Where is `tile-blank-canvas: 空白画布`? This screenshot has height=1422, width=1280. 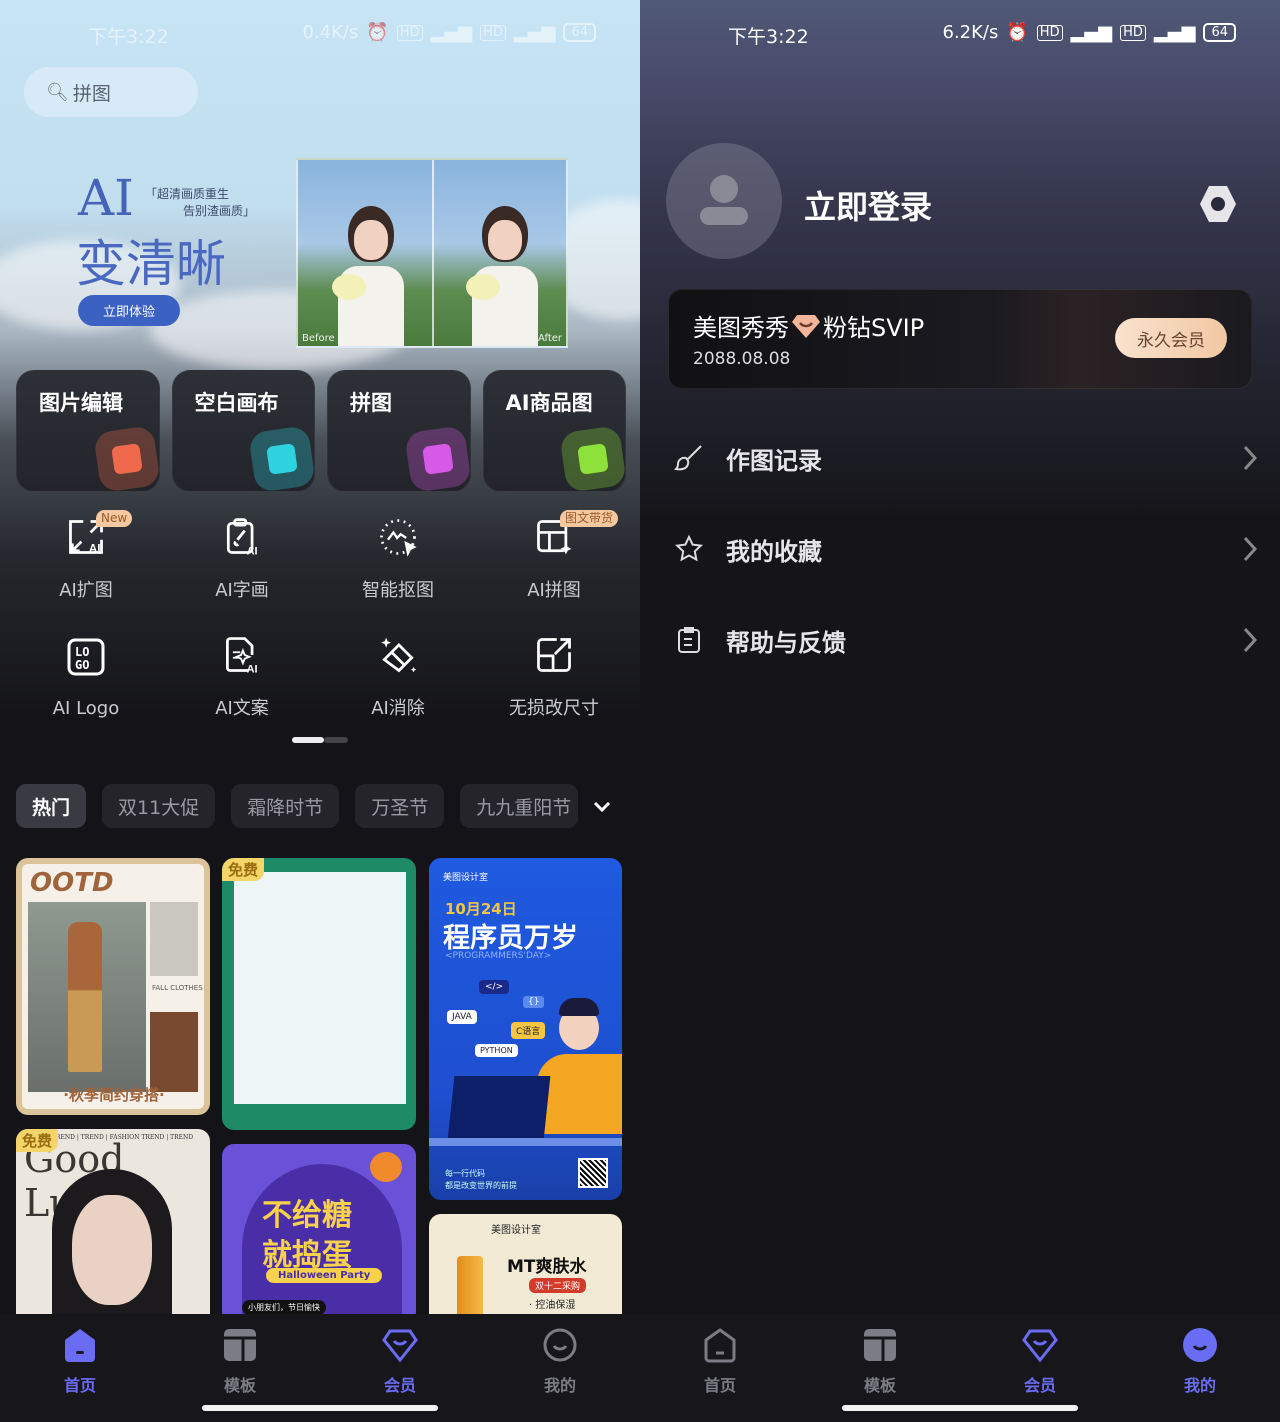 tile-blank-canvas: 空白画布 is located at coordinates (243, 431).